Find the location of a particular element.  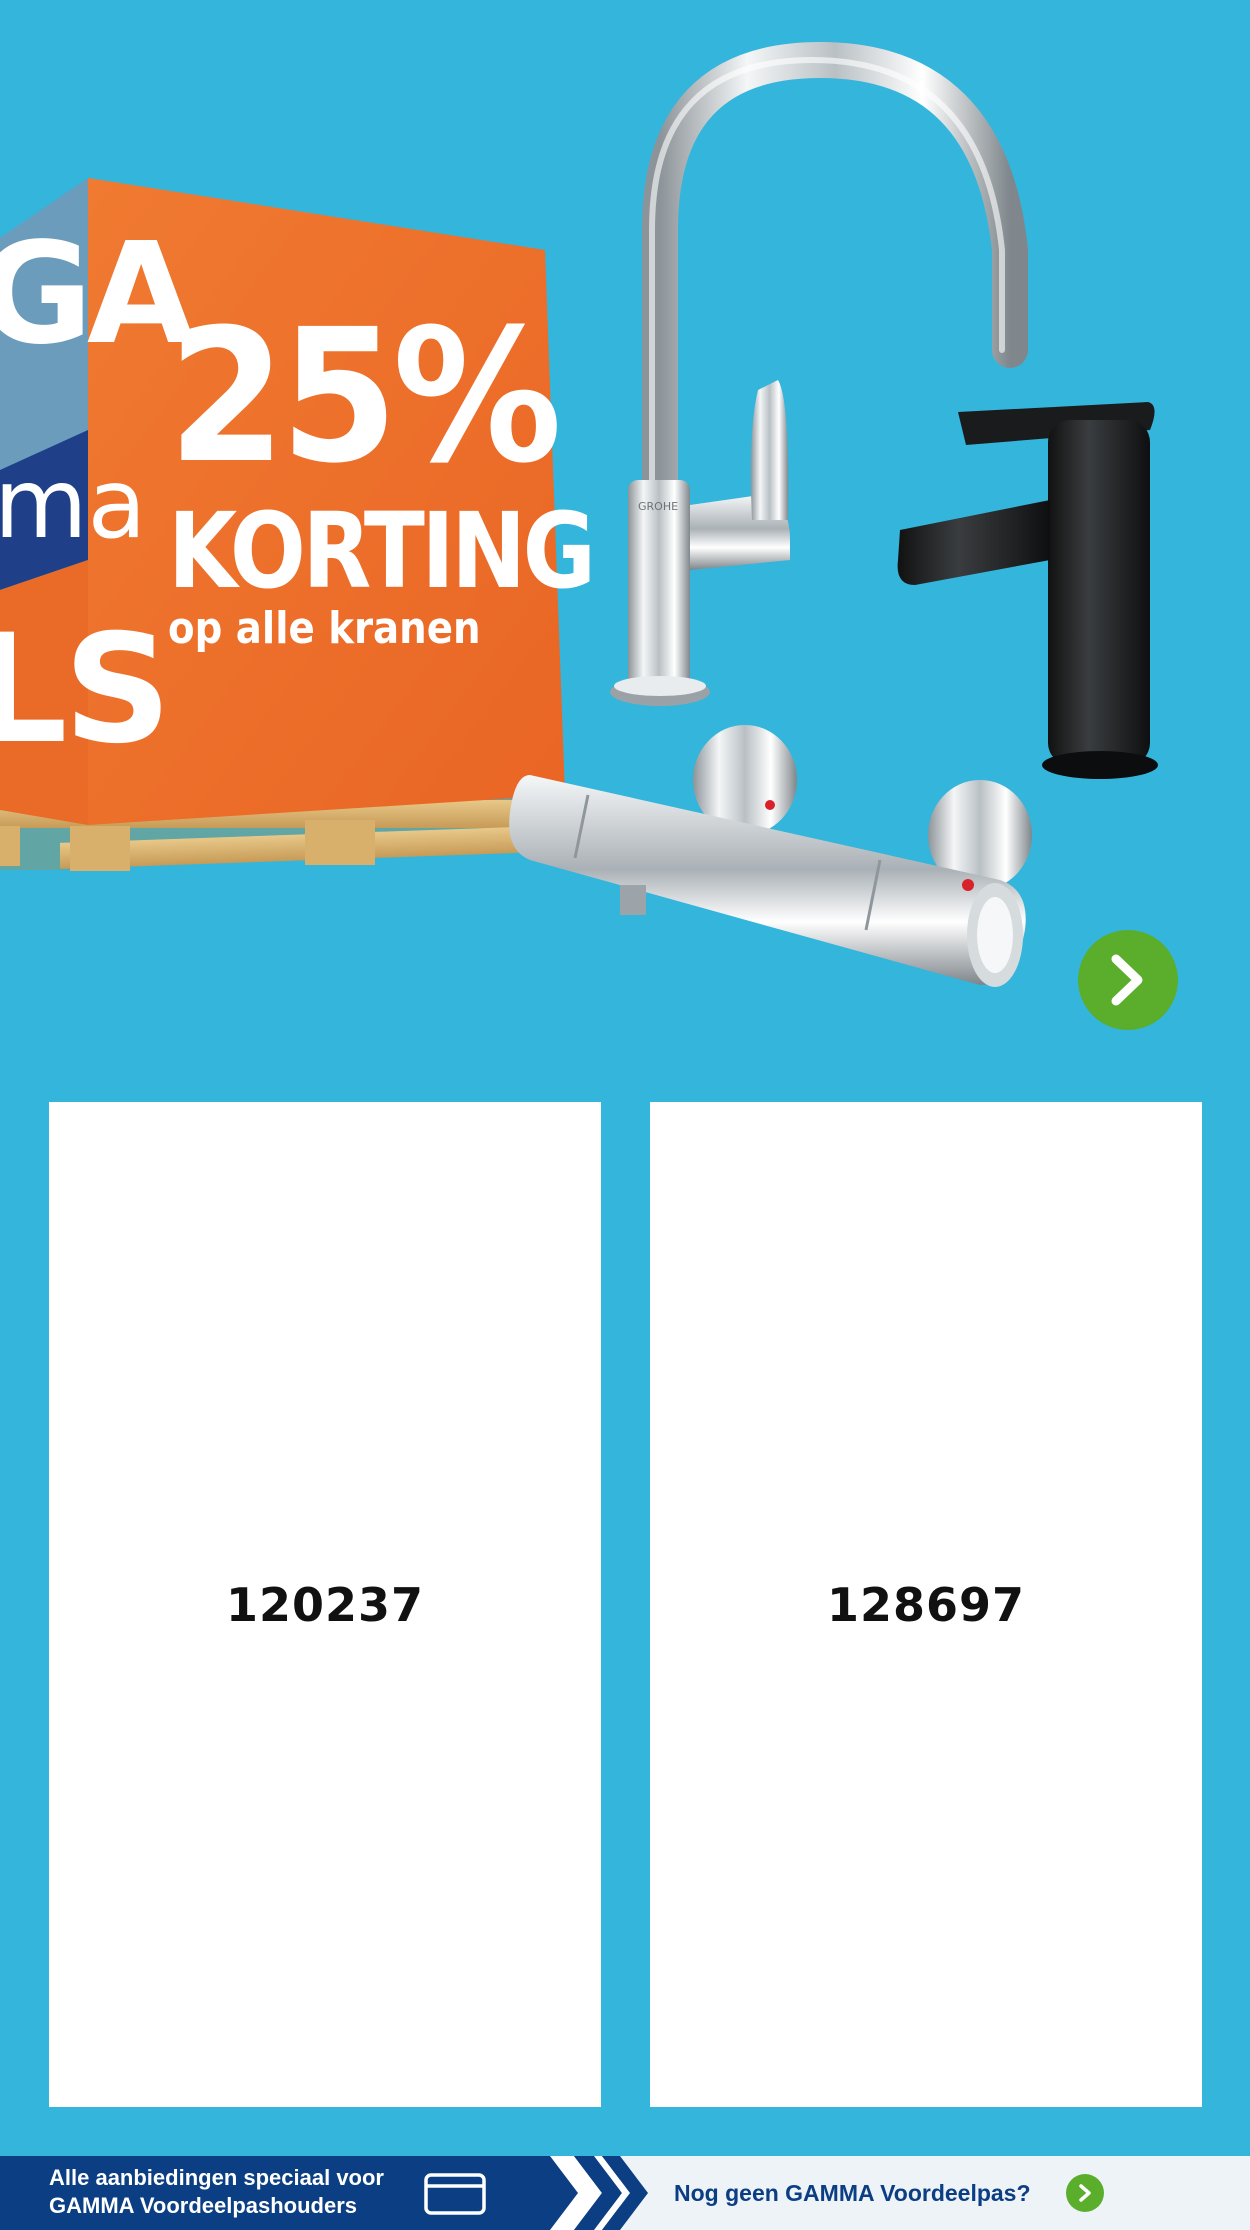

banner-offers-line1: Alle aanbiedingen speciaal voor is located at coordinates (216, 2177).